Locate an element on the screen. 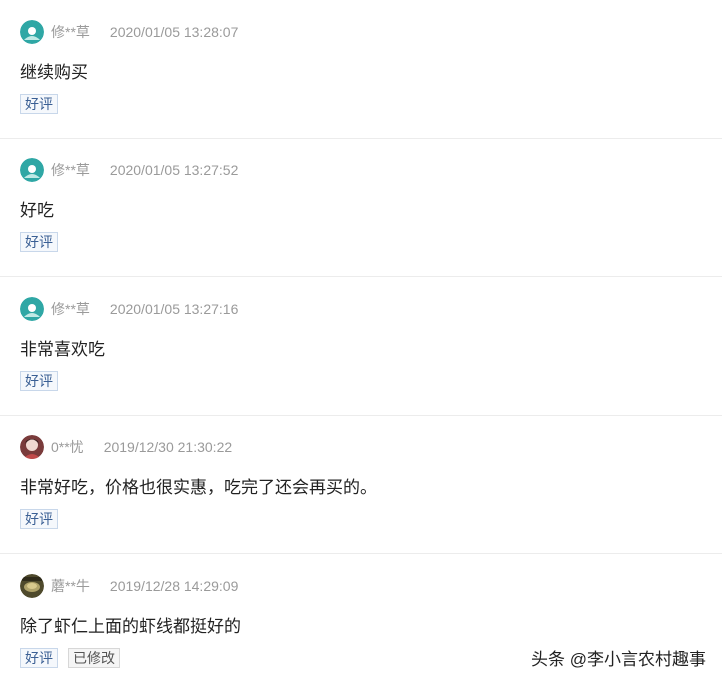  watermark: 头条 @李小言农村趣事 is located at coordinates (618, 659).